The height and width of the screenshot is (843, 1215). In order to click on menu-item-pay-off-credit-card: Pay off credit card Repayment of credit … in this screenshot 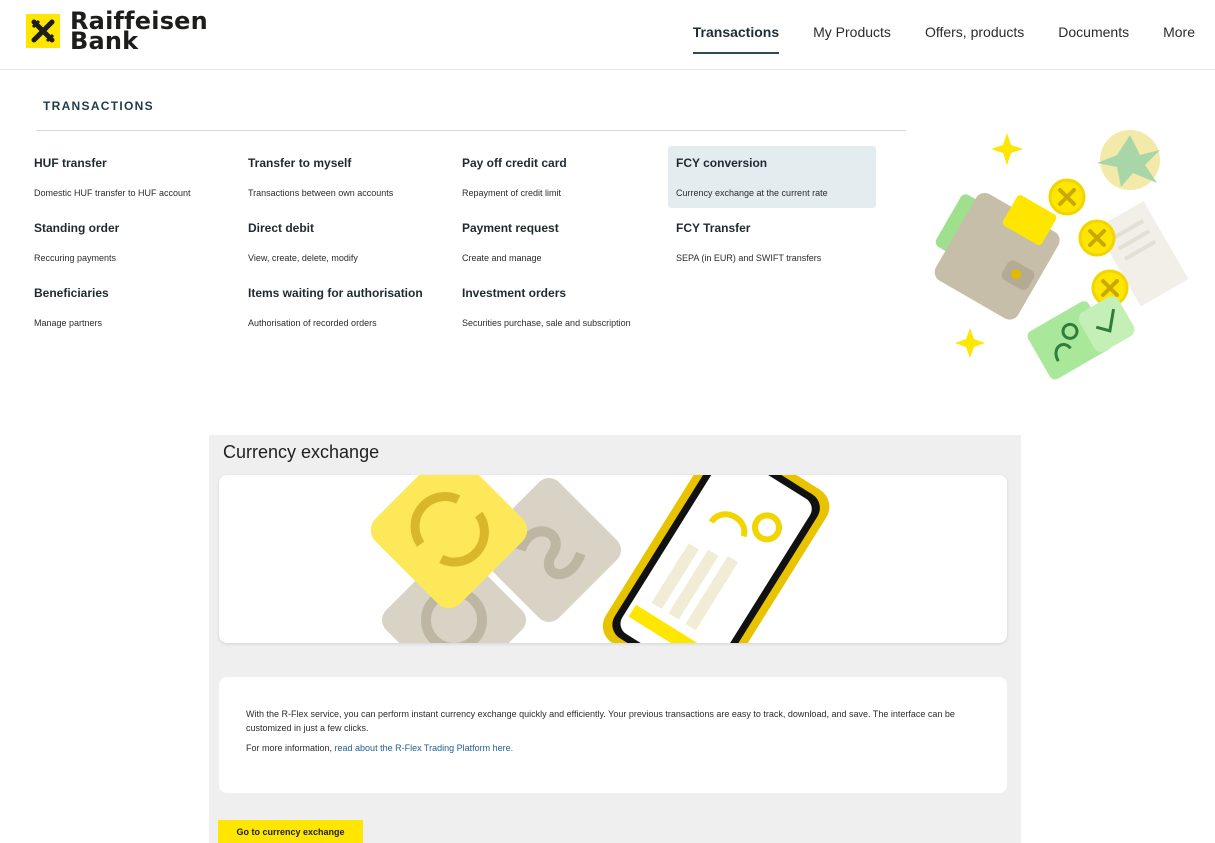, I will do `click(561, 178)`.